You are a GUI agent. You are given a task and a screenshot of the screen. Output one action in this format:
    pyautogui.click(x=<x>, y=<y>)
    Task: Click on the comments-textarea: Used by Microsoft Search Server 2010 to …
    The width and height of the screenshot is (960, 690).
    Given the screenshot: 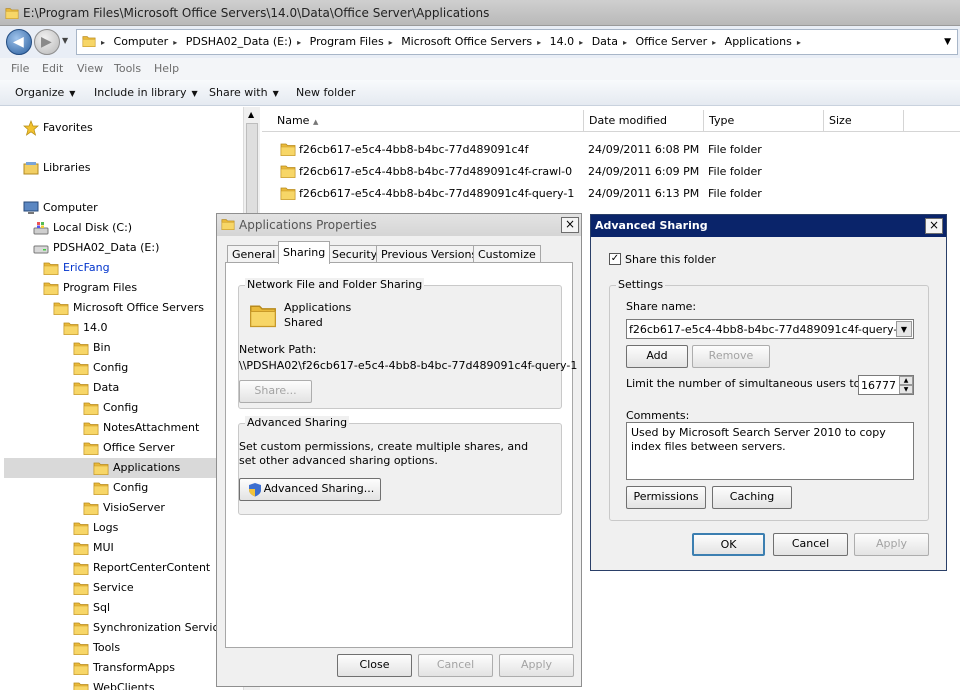 What is the action you would take?
    pyautogui.click(x=770, y=451)
    